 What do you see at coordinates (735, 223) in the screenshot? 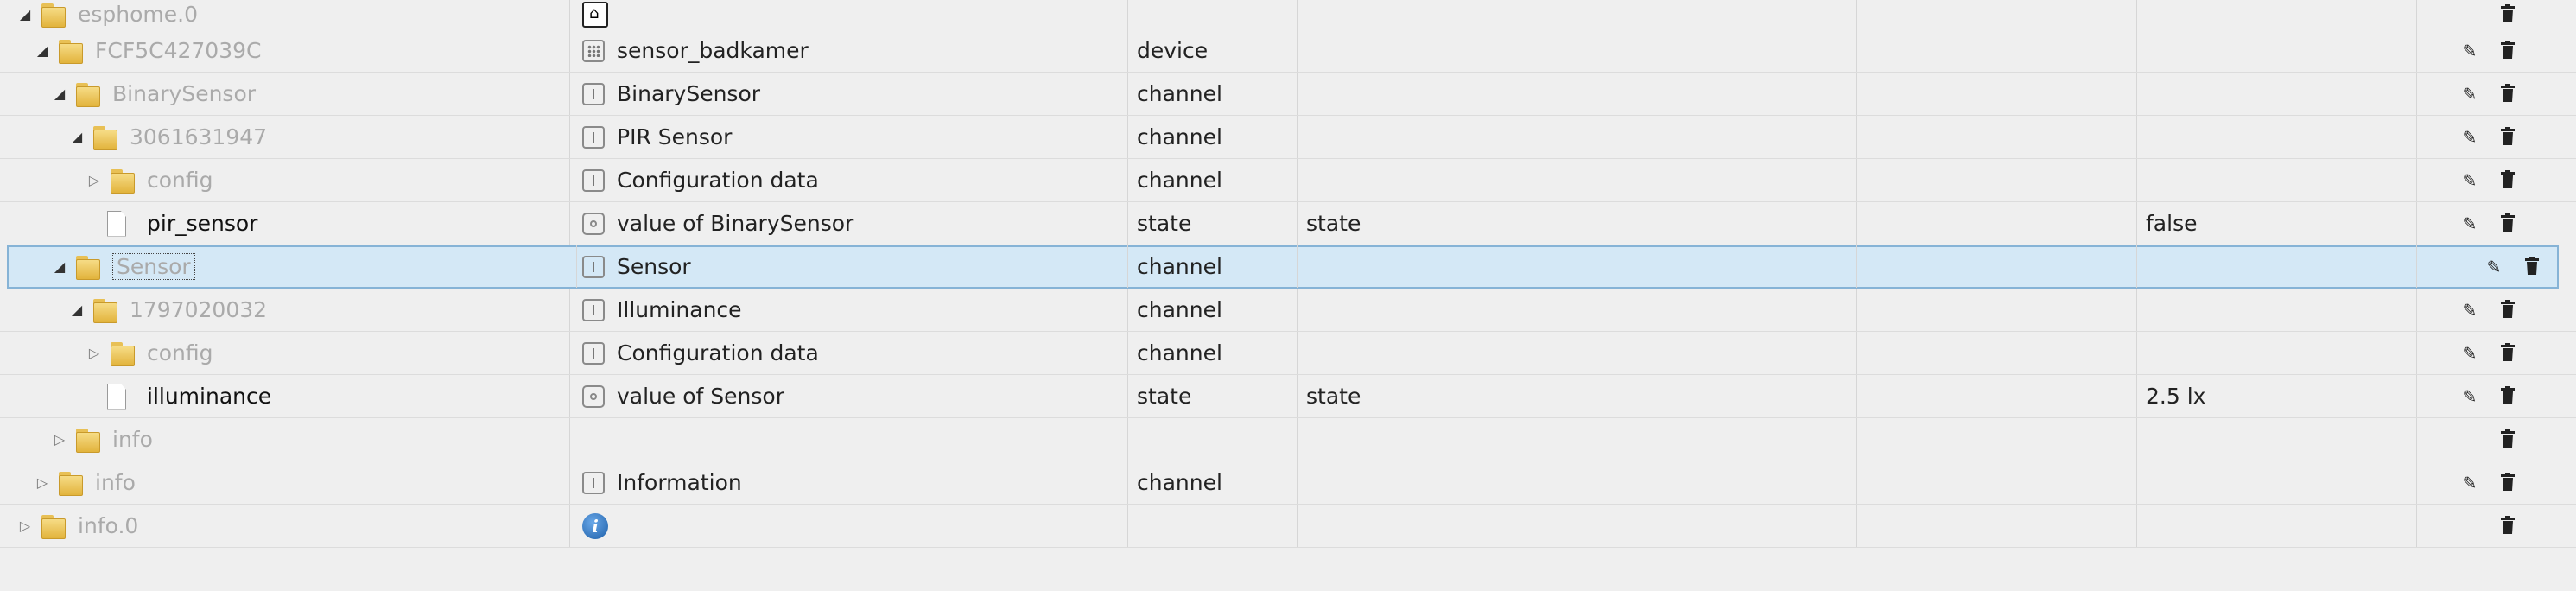
I see `object-name: value of BinarySensor` at bounding box center [735, 223].